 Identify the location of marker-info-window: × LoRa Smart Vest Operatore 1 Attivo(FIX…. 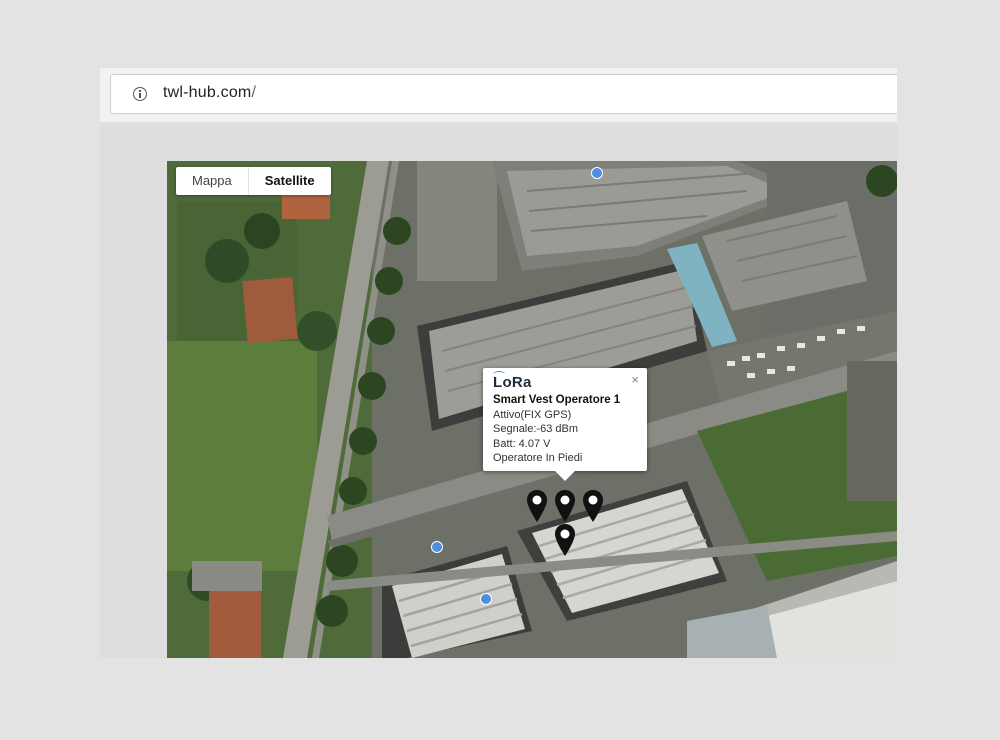
(565, 424).